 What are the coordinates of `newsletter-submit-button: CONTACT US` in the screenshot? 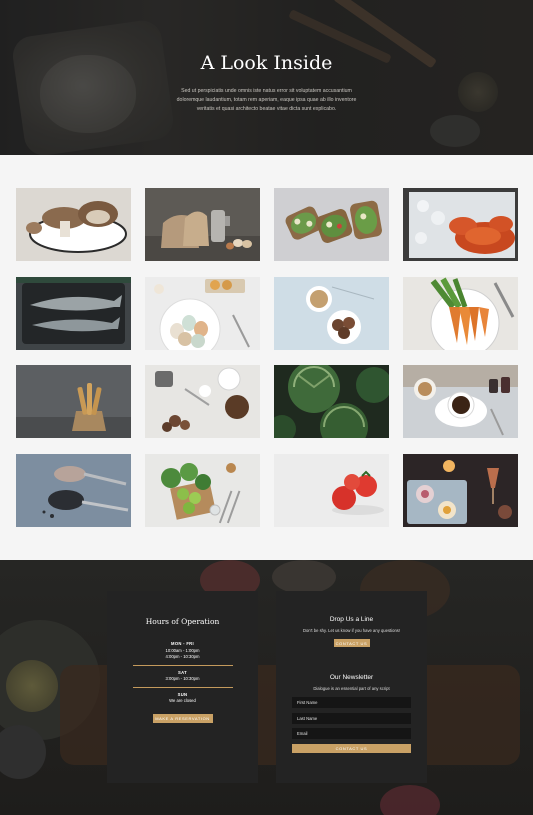 It's located at (351, 748).